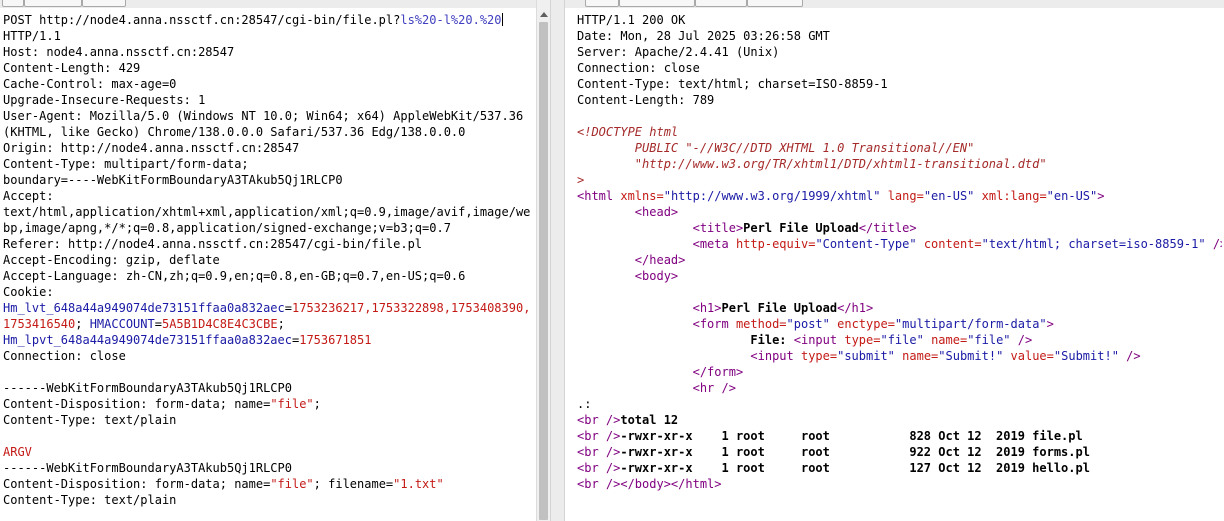 This screenshot has width=1224, height=521. What do you see at coordinates (268, 4) in the screenshot?
I see `request-tab-strip` at bounding box center [268, 4].